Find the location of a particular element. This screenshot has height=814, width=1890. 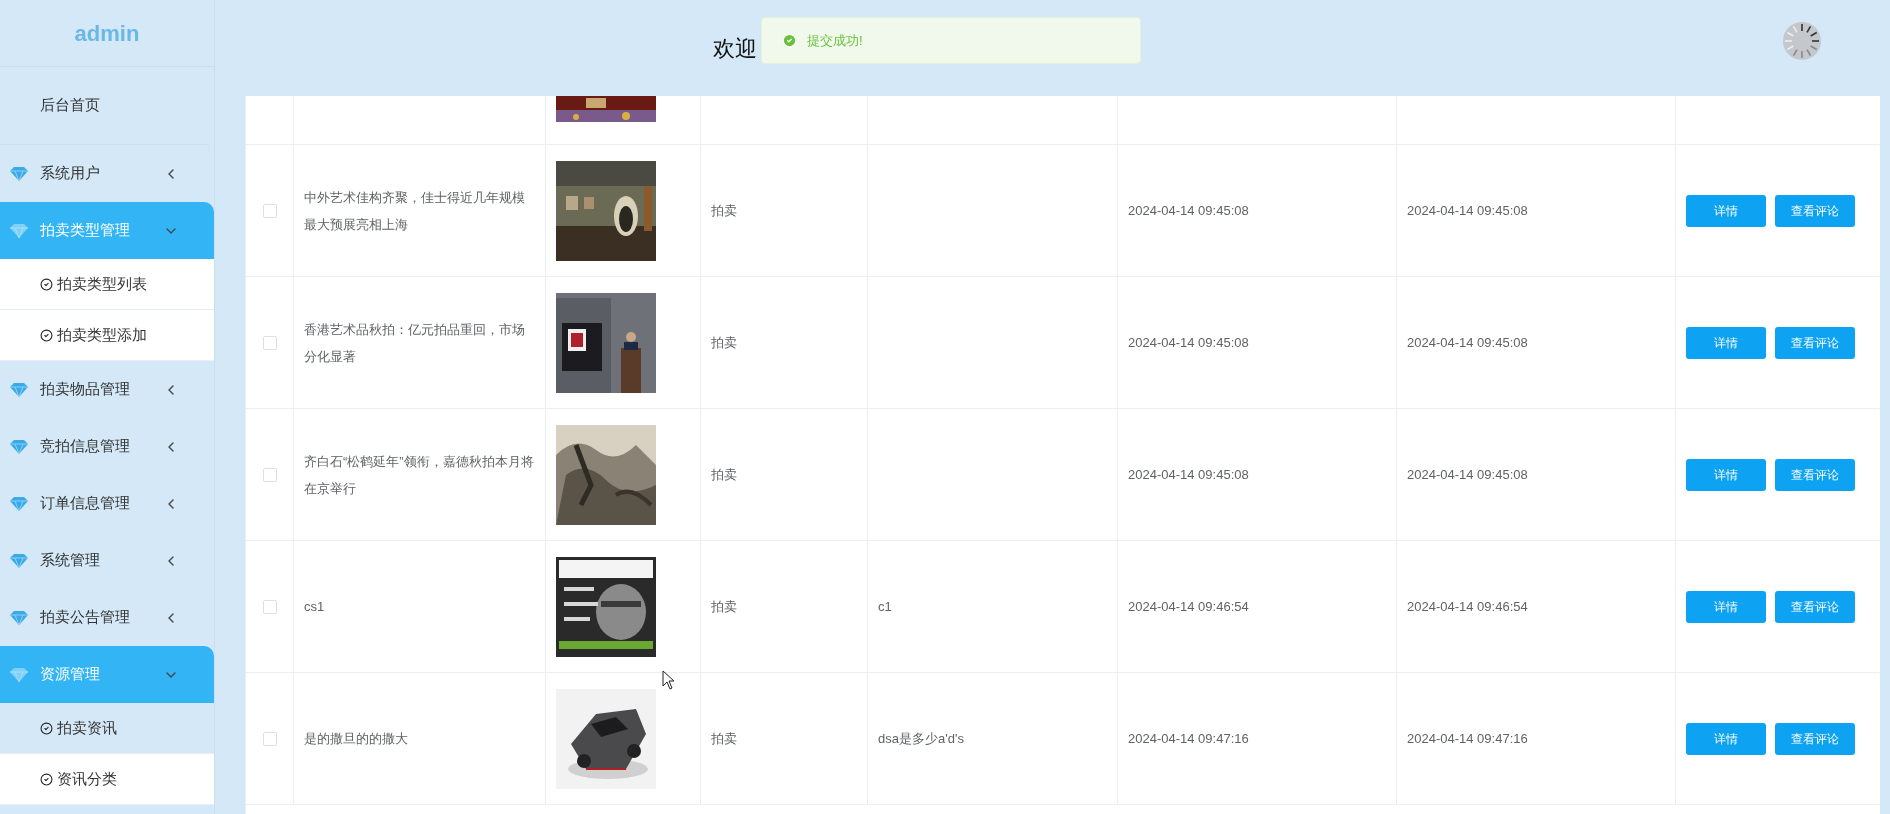

table-cell-text: dsa是多少a'd's is located at coordinates (921, 738).